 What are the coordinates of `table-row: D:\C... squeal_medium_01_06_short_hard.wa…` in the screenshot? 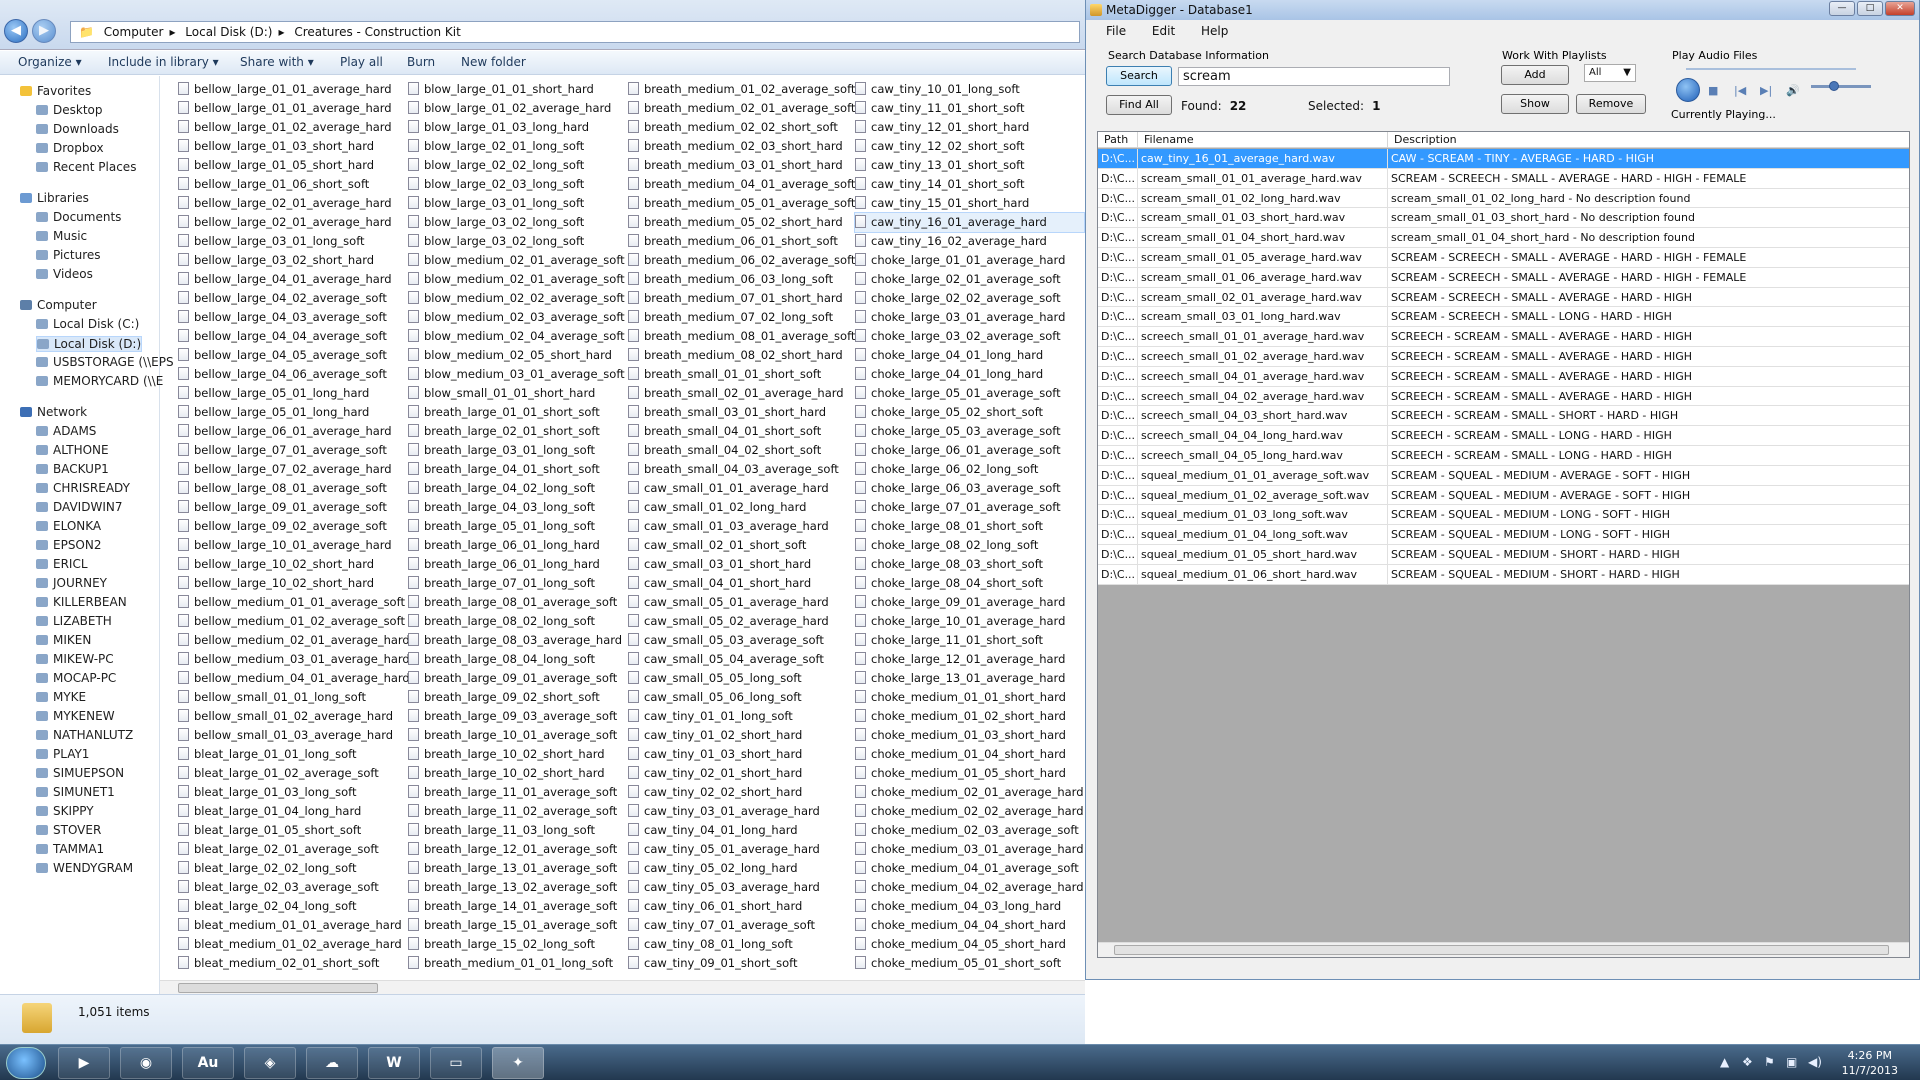 It's located at (1503, 574).